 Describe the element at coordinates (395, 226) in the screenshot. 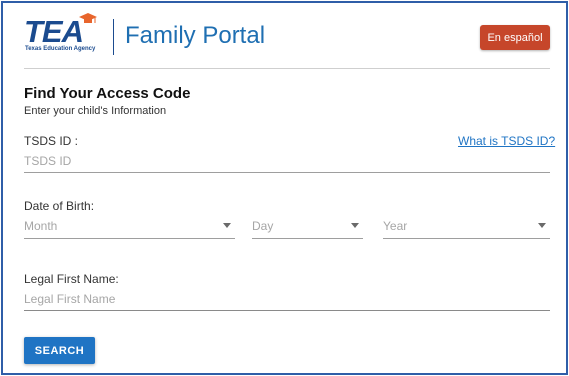

I see `year-select-value: Year` at that location.